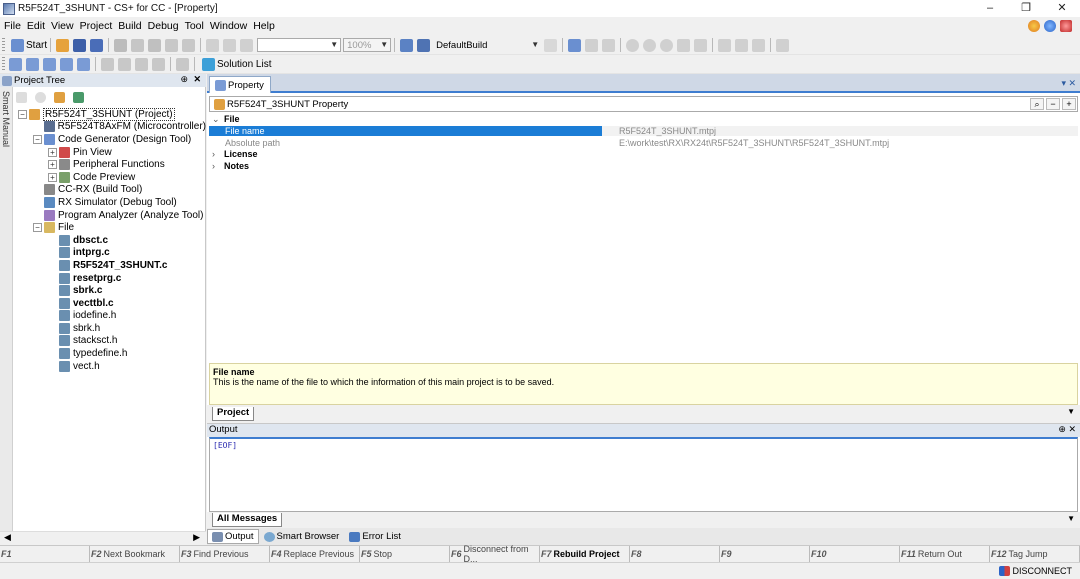 Image resolution: width=1080 pixels, height=579 pixels. Describe the element at coordinates (49, 64) in the screenshot. I see `bookmark-icon` at that location.